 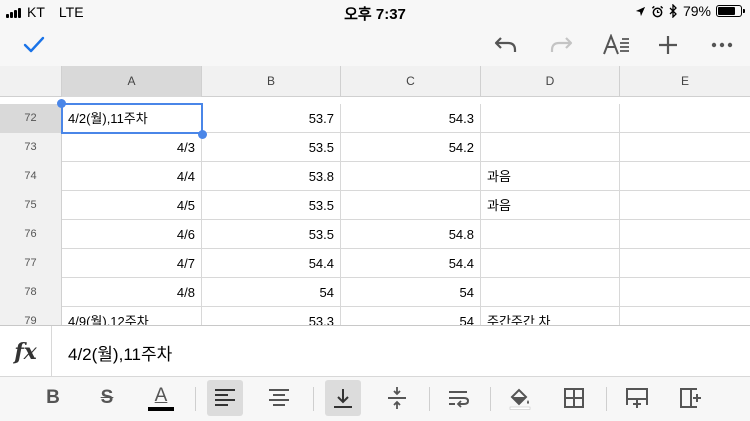 What do you see at coordinates (34, 45) in the screenshot?
I see `done-button` at bounding box center [34, 45].